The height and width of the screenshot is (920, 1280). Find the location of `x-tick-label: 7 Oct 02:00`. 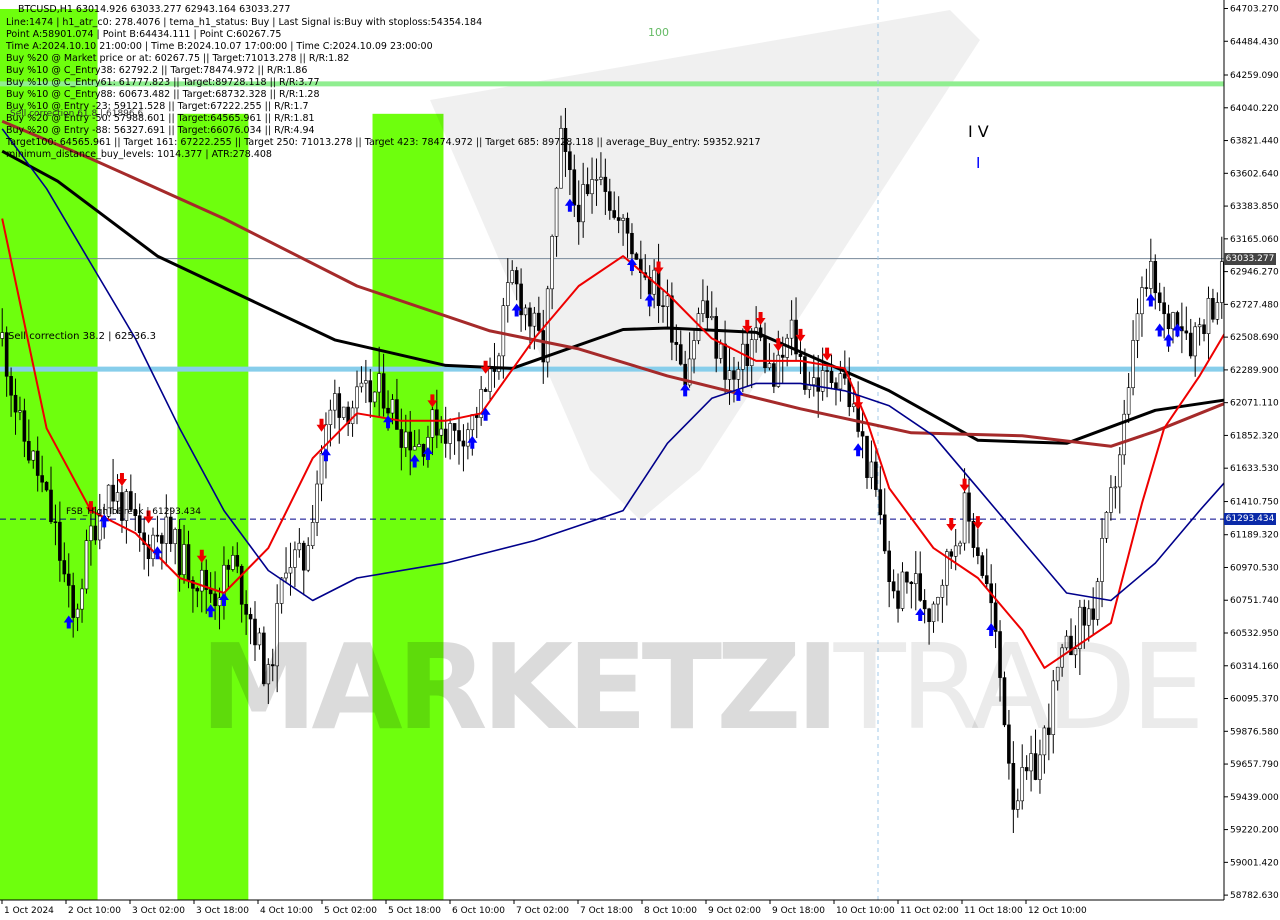

x-tick-label: 7 Oct 02:00 is located at coordinates (542, 911).